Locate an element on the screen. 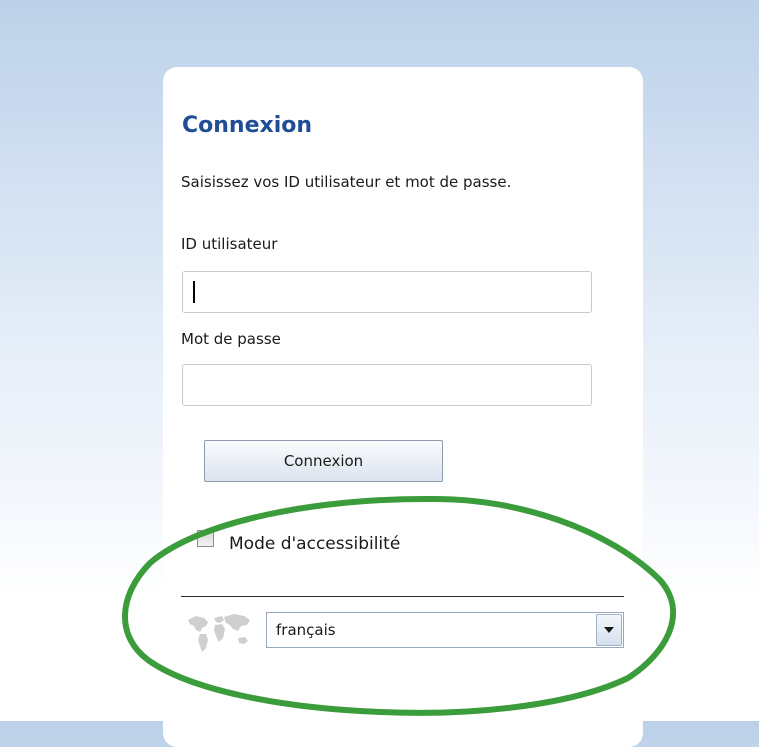  chevron-down-icon is located at coordinates (609, 630).